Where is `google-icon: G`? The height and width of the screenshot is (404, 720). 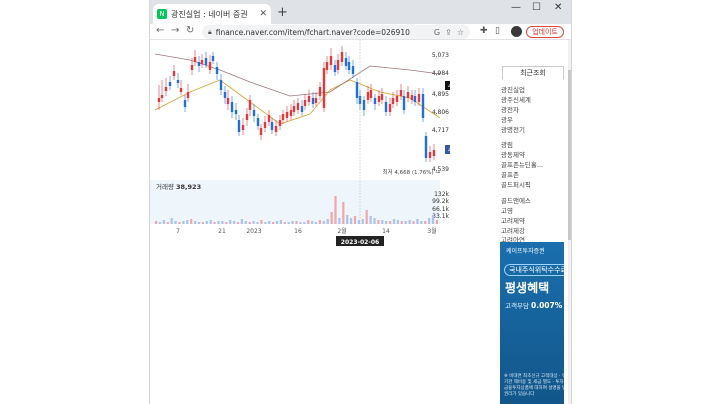
google-icon: G is located at coordinates (437, 32).